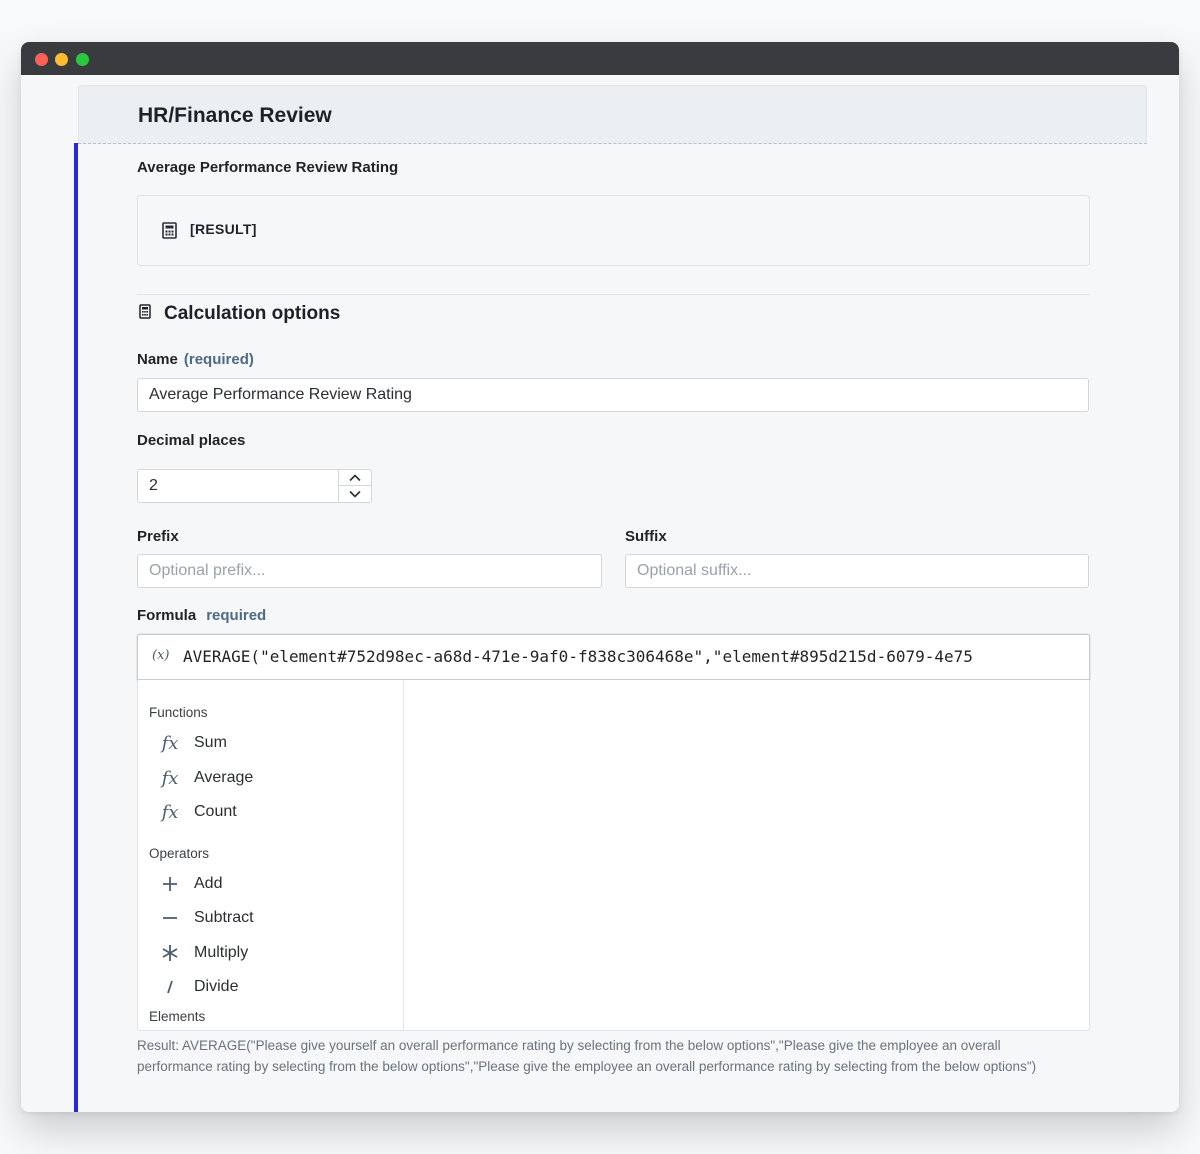 This screenshot has height=1154, width=1200. What do you see at coordinates (215, 811) in the screenshot?
I see `function-label: Count` at bounding box center [215, 811].